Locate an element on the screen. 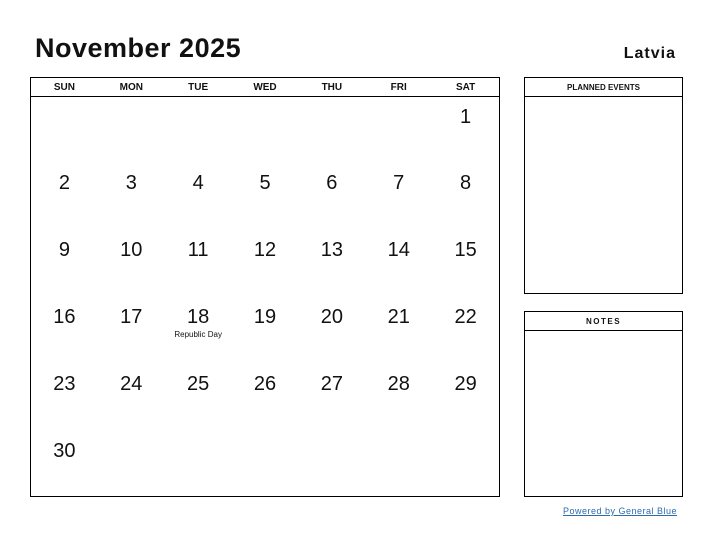 This screenshot has width=712, height=550. day-cell: 20 is located at coordinates (331, 330).